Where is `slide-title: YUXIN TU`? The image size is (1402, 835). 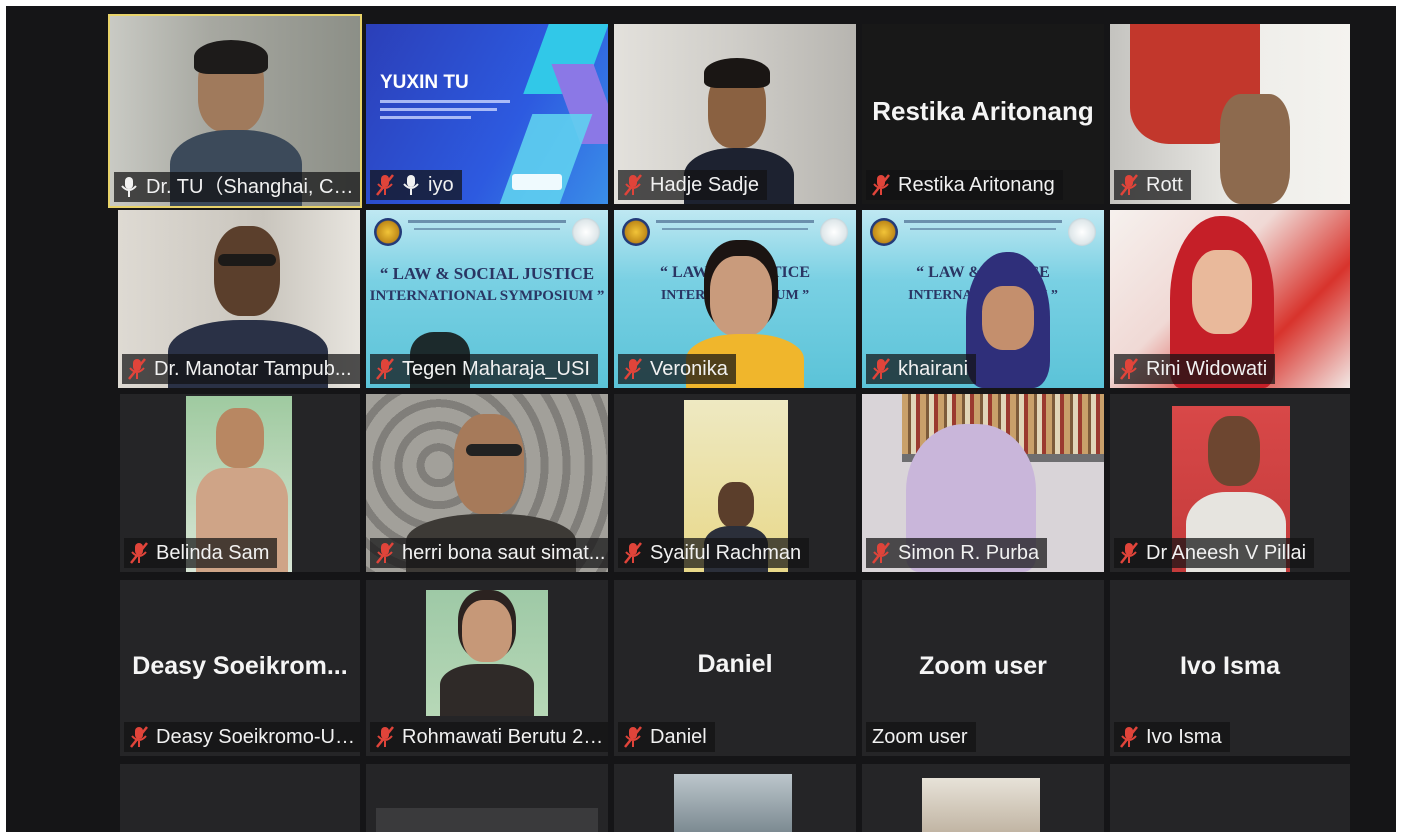
slide-title: YUXIN TU is located at coordinates (424, 82).